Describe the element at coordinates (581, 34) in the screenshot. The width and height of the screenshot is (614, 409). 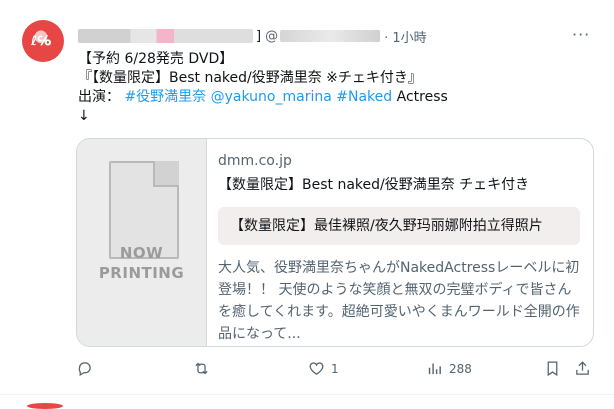
I see `more-icon: ···` at that location.